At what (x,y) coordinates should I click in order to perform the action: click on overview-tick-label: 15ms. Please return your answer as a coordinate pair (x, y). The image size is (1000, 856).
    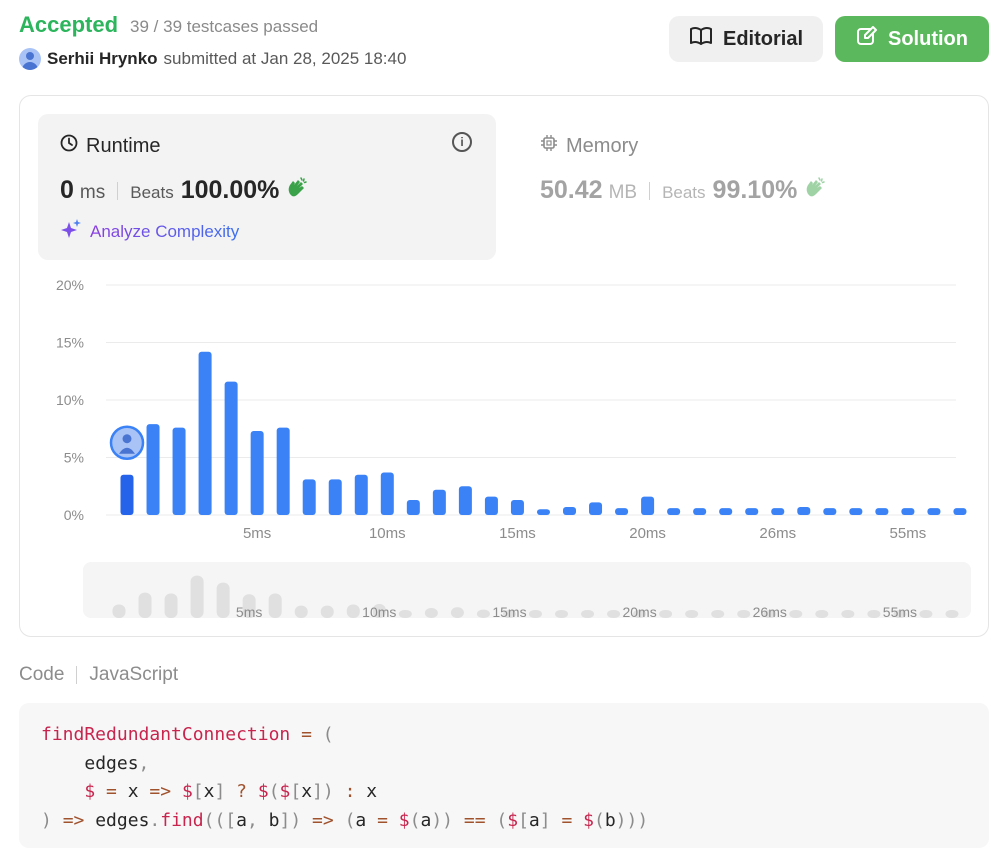
    Looking at the image, I should click on (509, 612).